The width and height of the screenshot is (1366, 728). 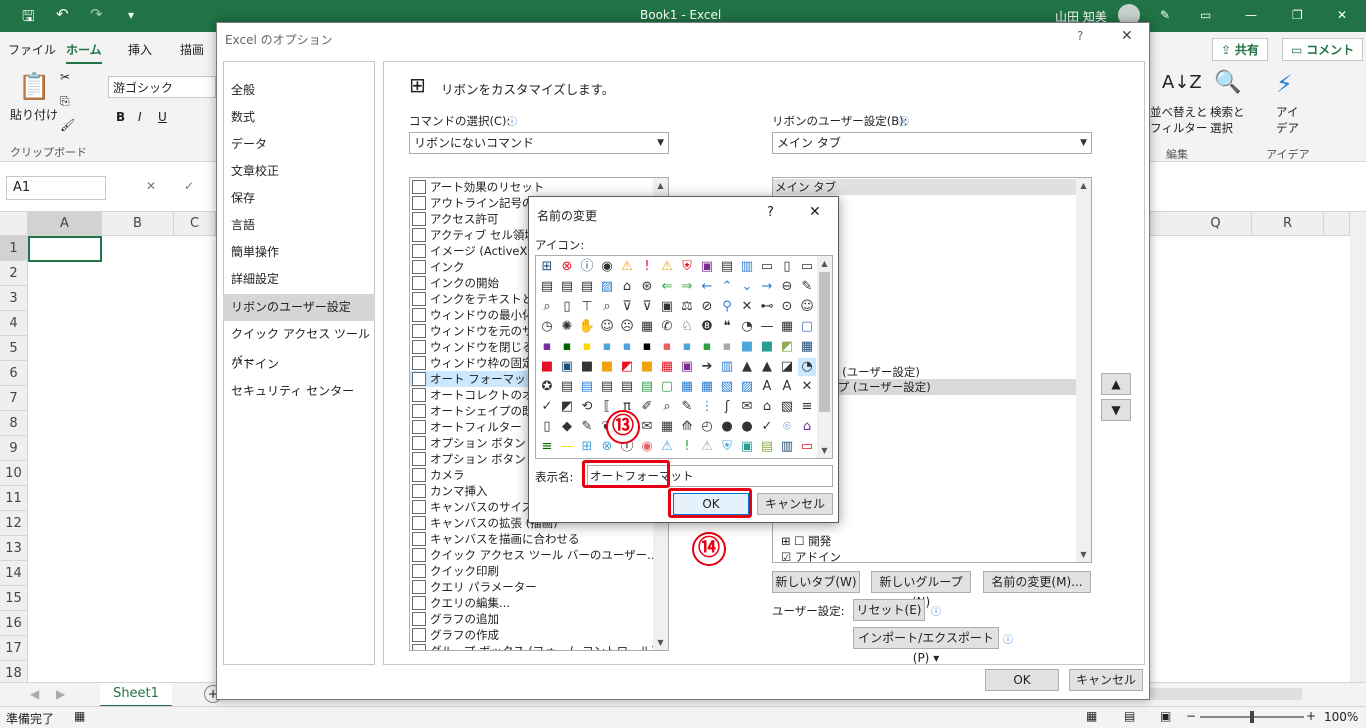 What do you see at coordinates (14, 648) in the screenshot?
I see `row-header: 17` at bounding box center [14, 648].